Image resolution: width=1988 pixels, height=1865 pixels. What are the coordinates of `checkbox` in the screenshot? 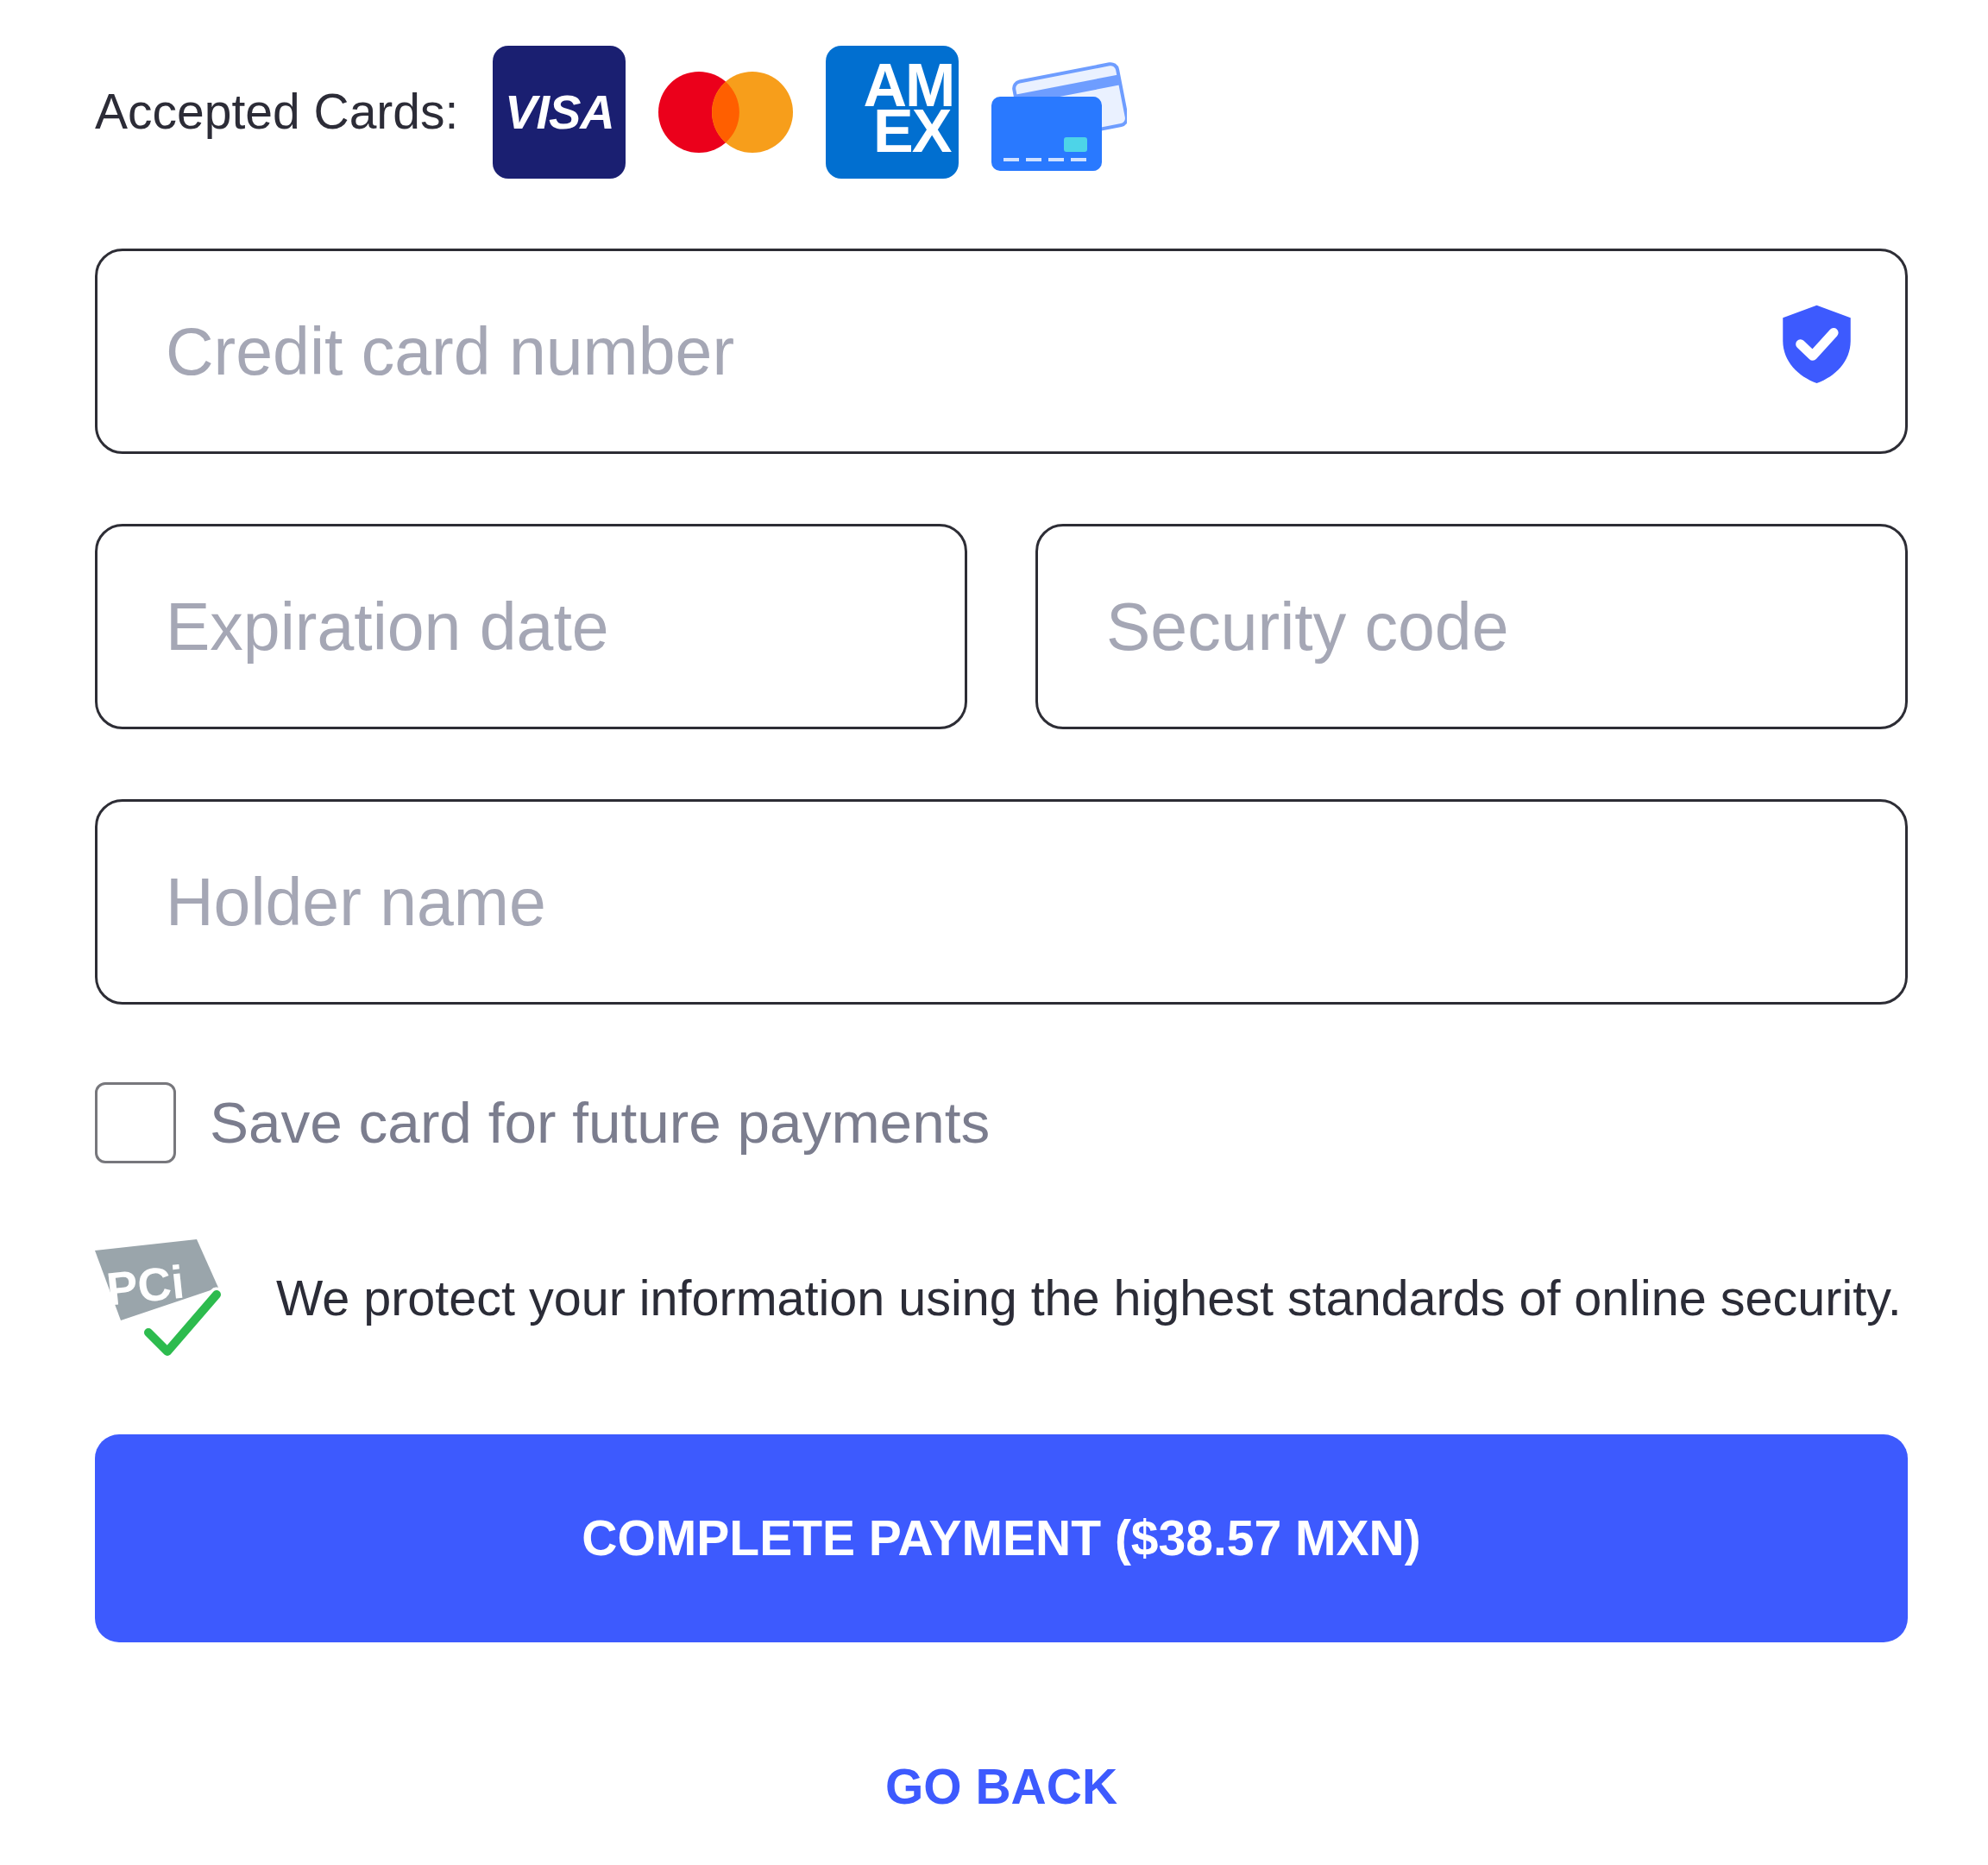 It's located at (135, 1122).